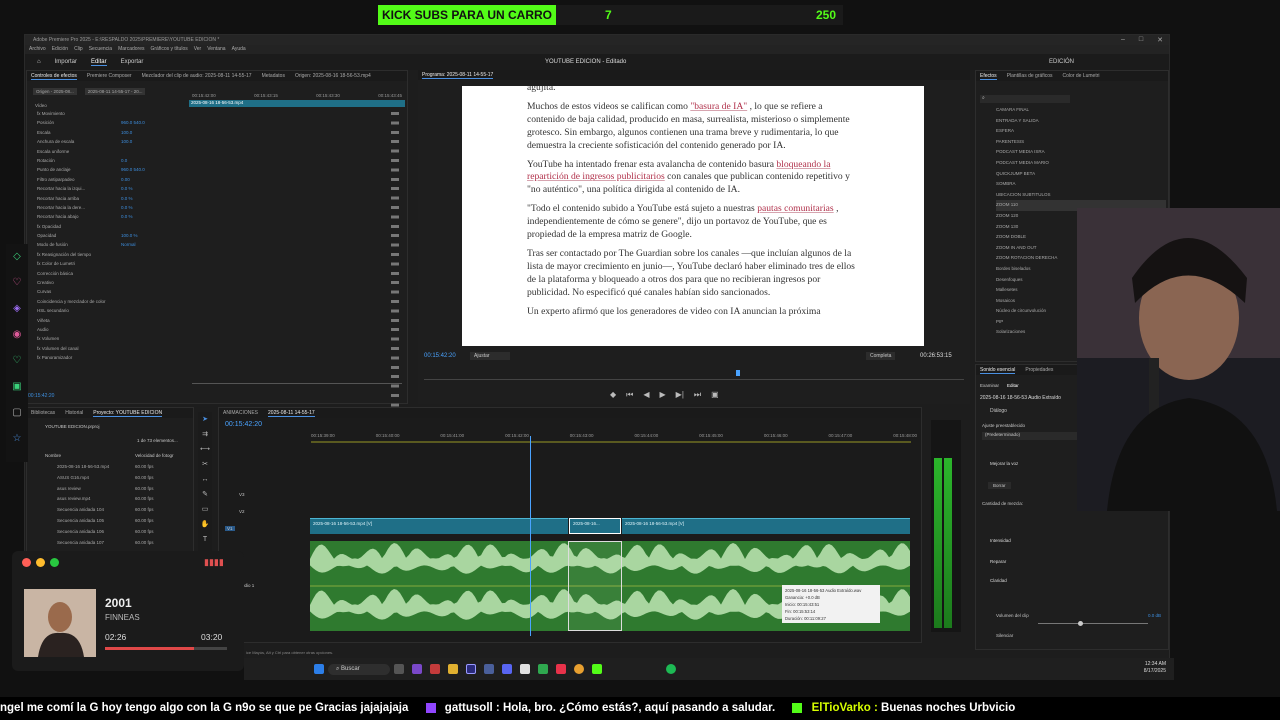 This screenshot has width=1280, height=720. What do you see at coordinates (230, 528) in the screenshot?
I see `track-v1: V1` at bounding box center [230, 528].